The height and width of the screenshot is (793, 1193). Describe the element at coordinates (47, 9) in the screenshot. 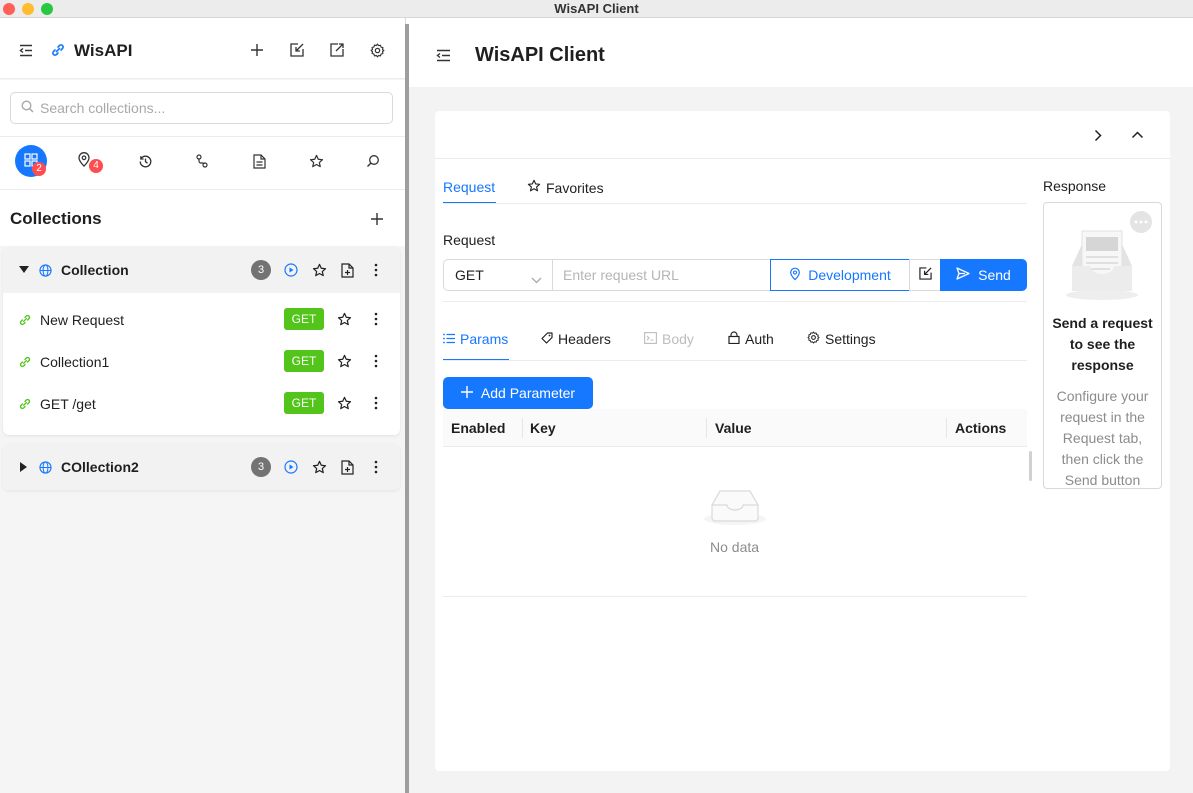

I see `zoom-window-button` at that location.